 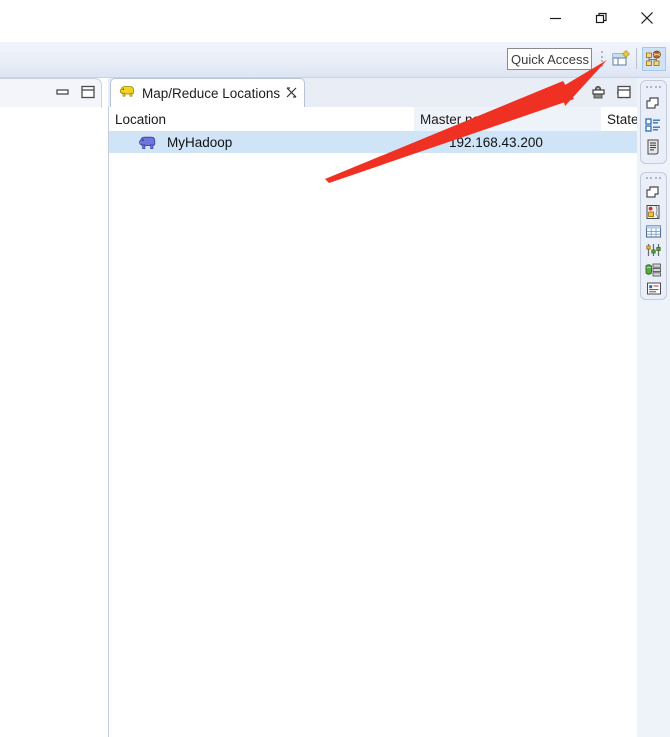 What do you see at coordinates (50, 422) in the screenshot?
I see `left-panel-body` at bounding box center [50, 422].